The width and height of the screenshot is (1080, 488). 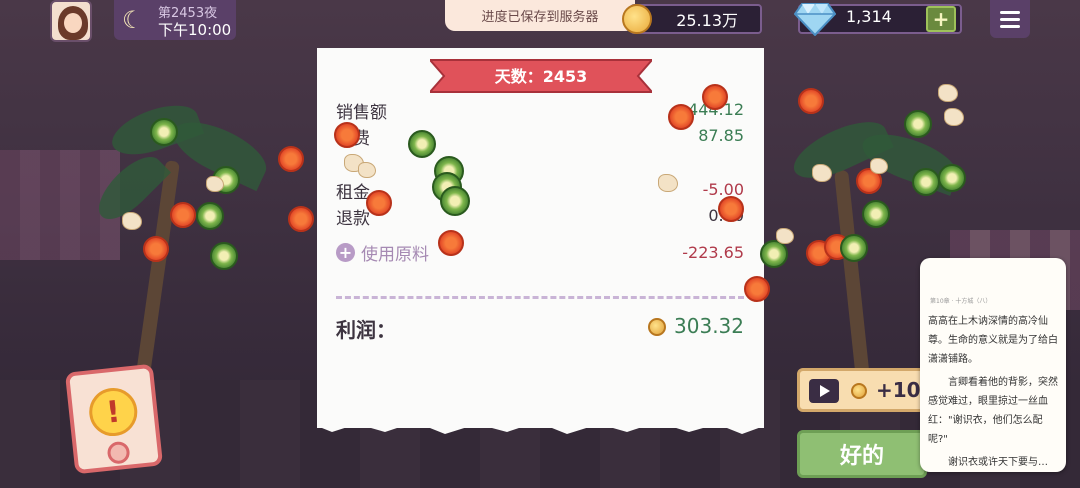 I want to click on ok-button: 好的, so click(x=862, y=454).